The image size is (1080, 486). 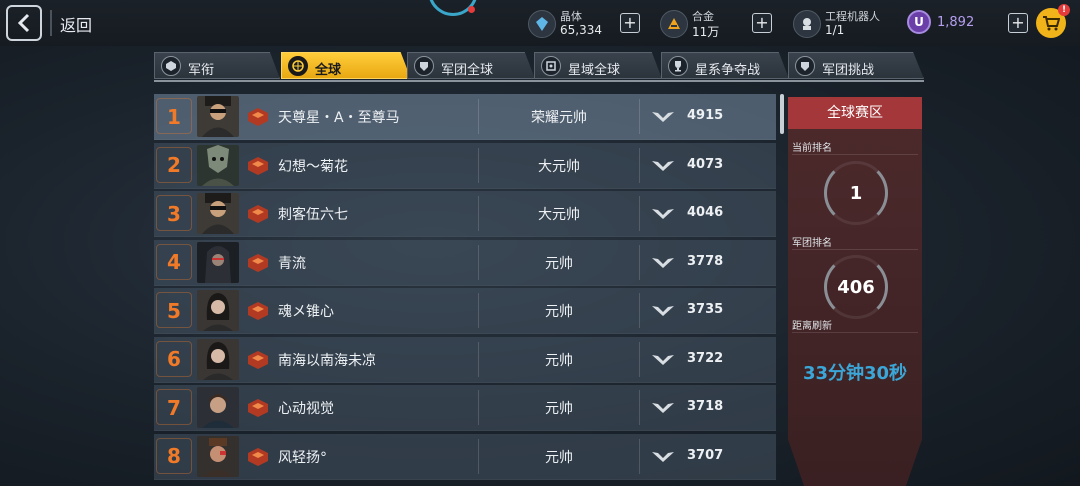 I want to click on star-domain-icon, so click(x=551, y=66).